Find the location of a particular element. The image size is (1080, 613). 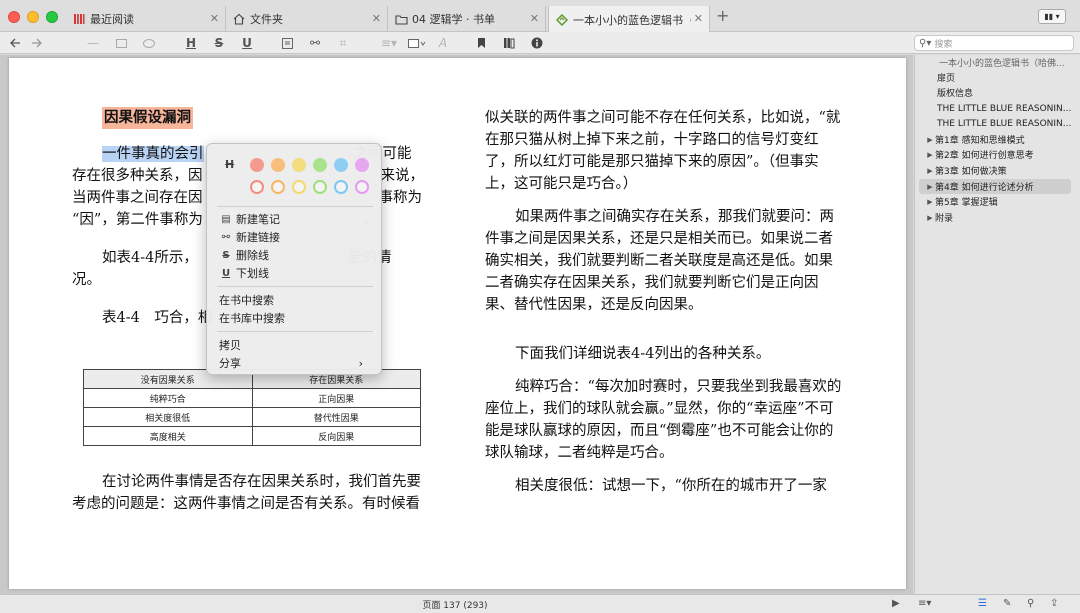

text-line: 来说， is located at coordinates (402, 176).